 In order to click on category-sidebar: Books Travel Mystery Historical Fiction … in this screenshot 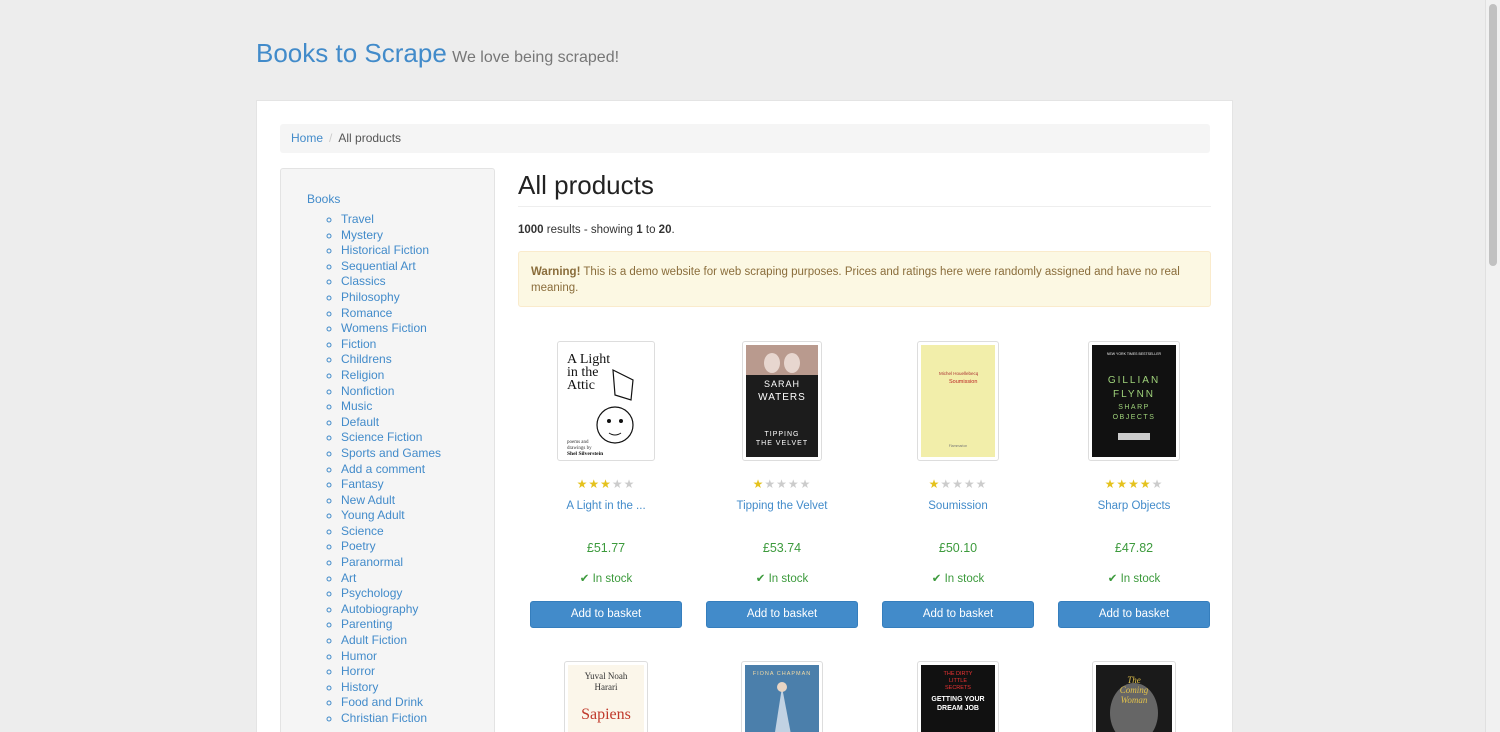, I will do `click(387, 450)`.